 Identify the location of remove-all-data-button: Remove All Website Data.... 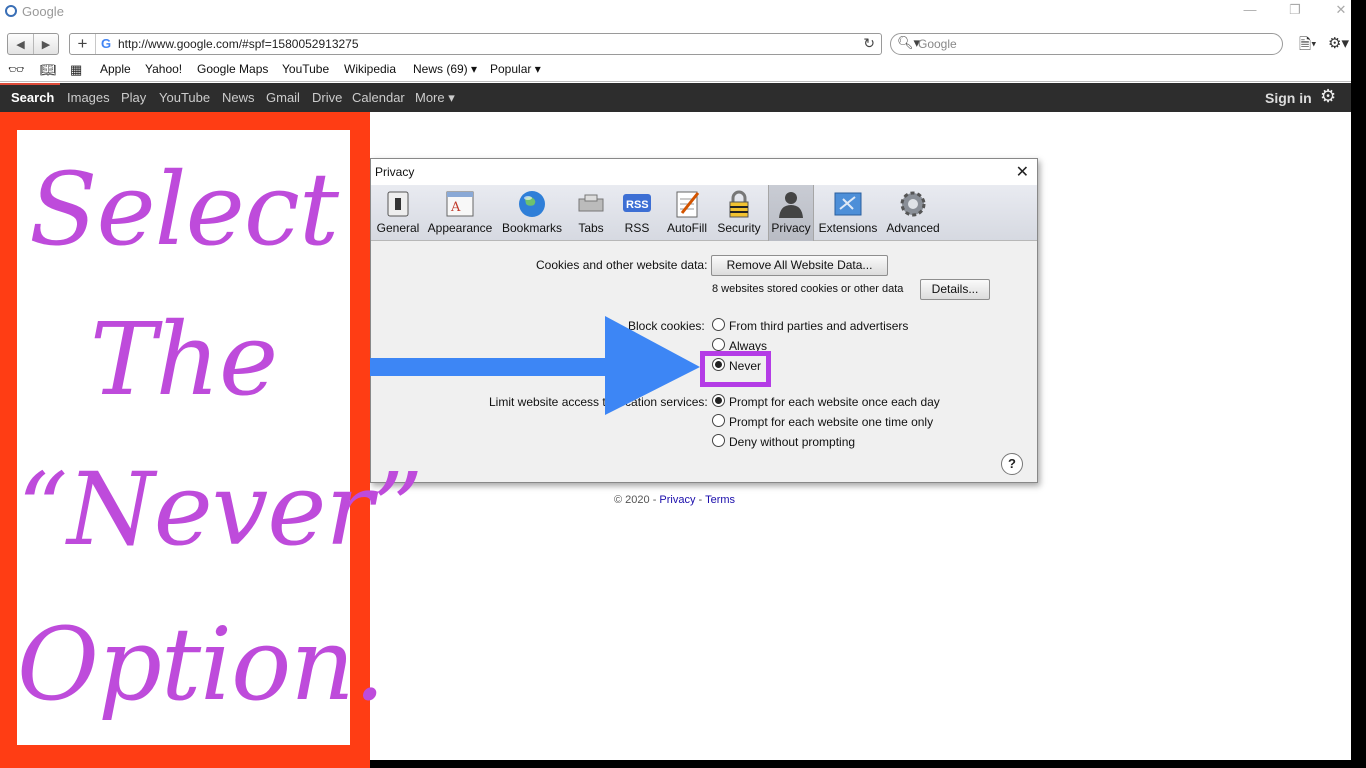
(799, 265).